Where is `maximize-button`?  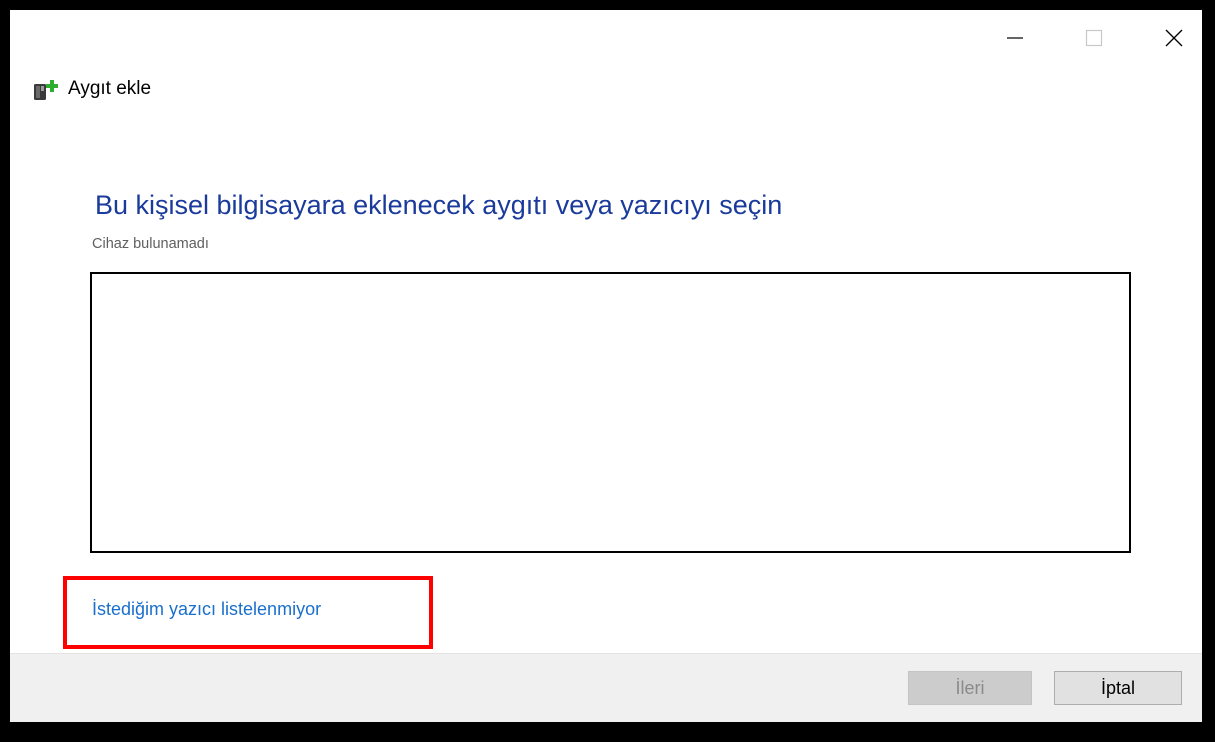 maximize-button is located at coordinates (1094, 38).